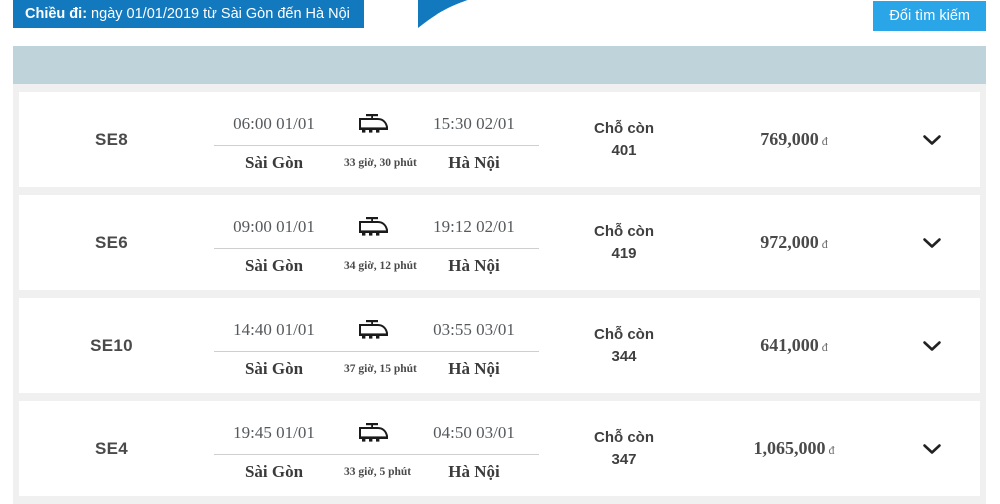 The image size is (1000, 504). What do you see at coordinates (474, 329) in the screenshot?
I see `arrive-time: 03:55 03/01` at bounding box center [474, 329].